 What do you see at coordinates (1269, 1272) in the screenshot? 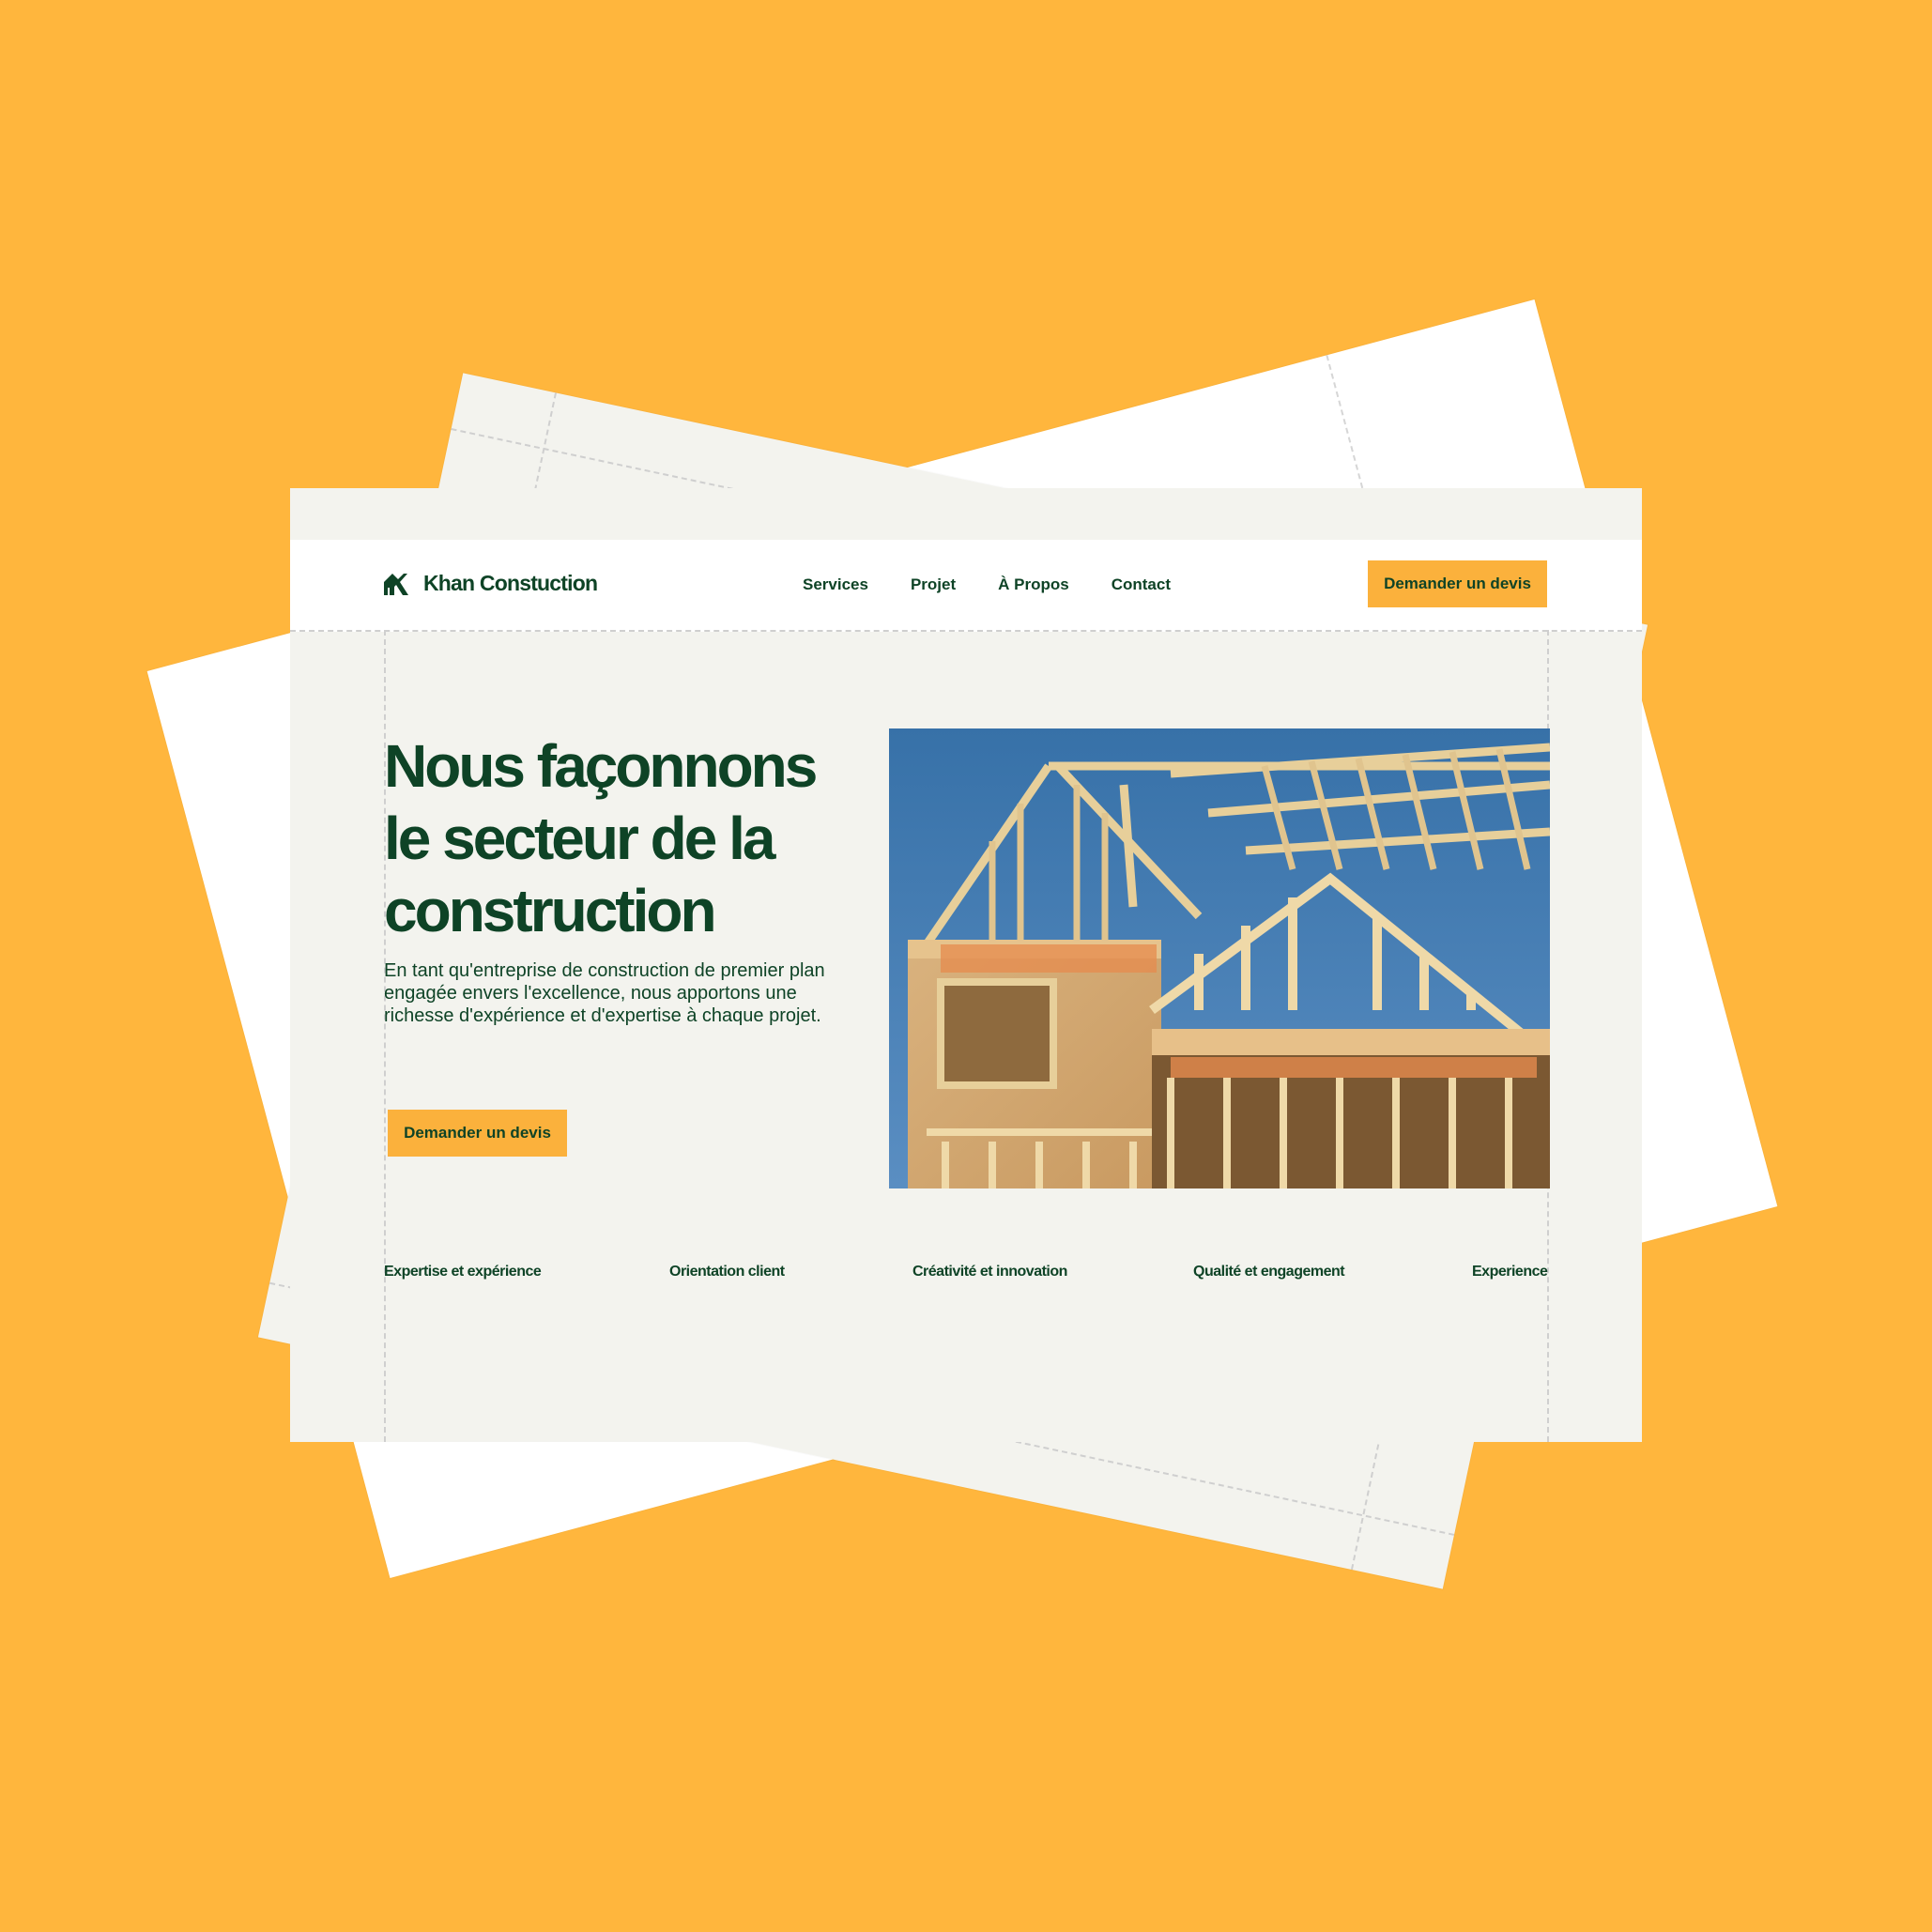
I see `feature-item: Qualité et engagement` at bounding box center [1269, 1272].